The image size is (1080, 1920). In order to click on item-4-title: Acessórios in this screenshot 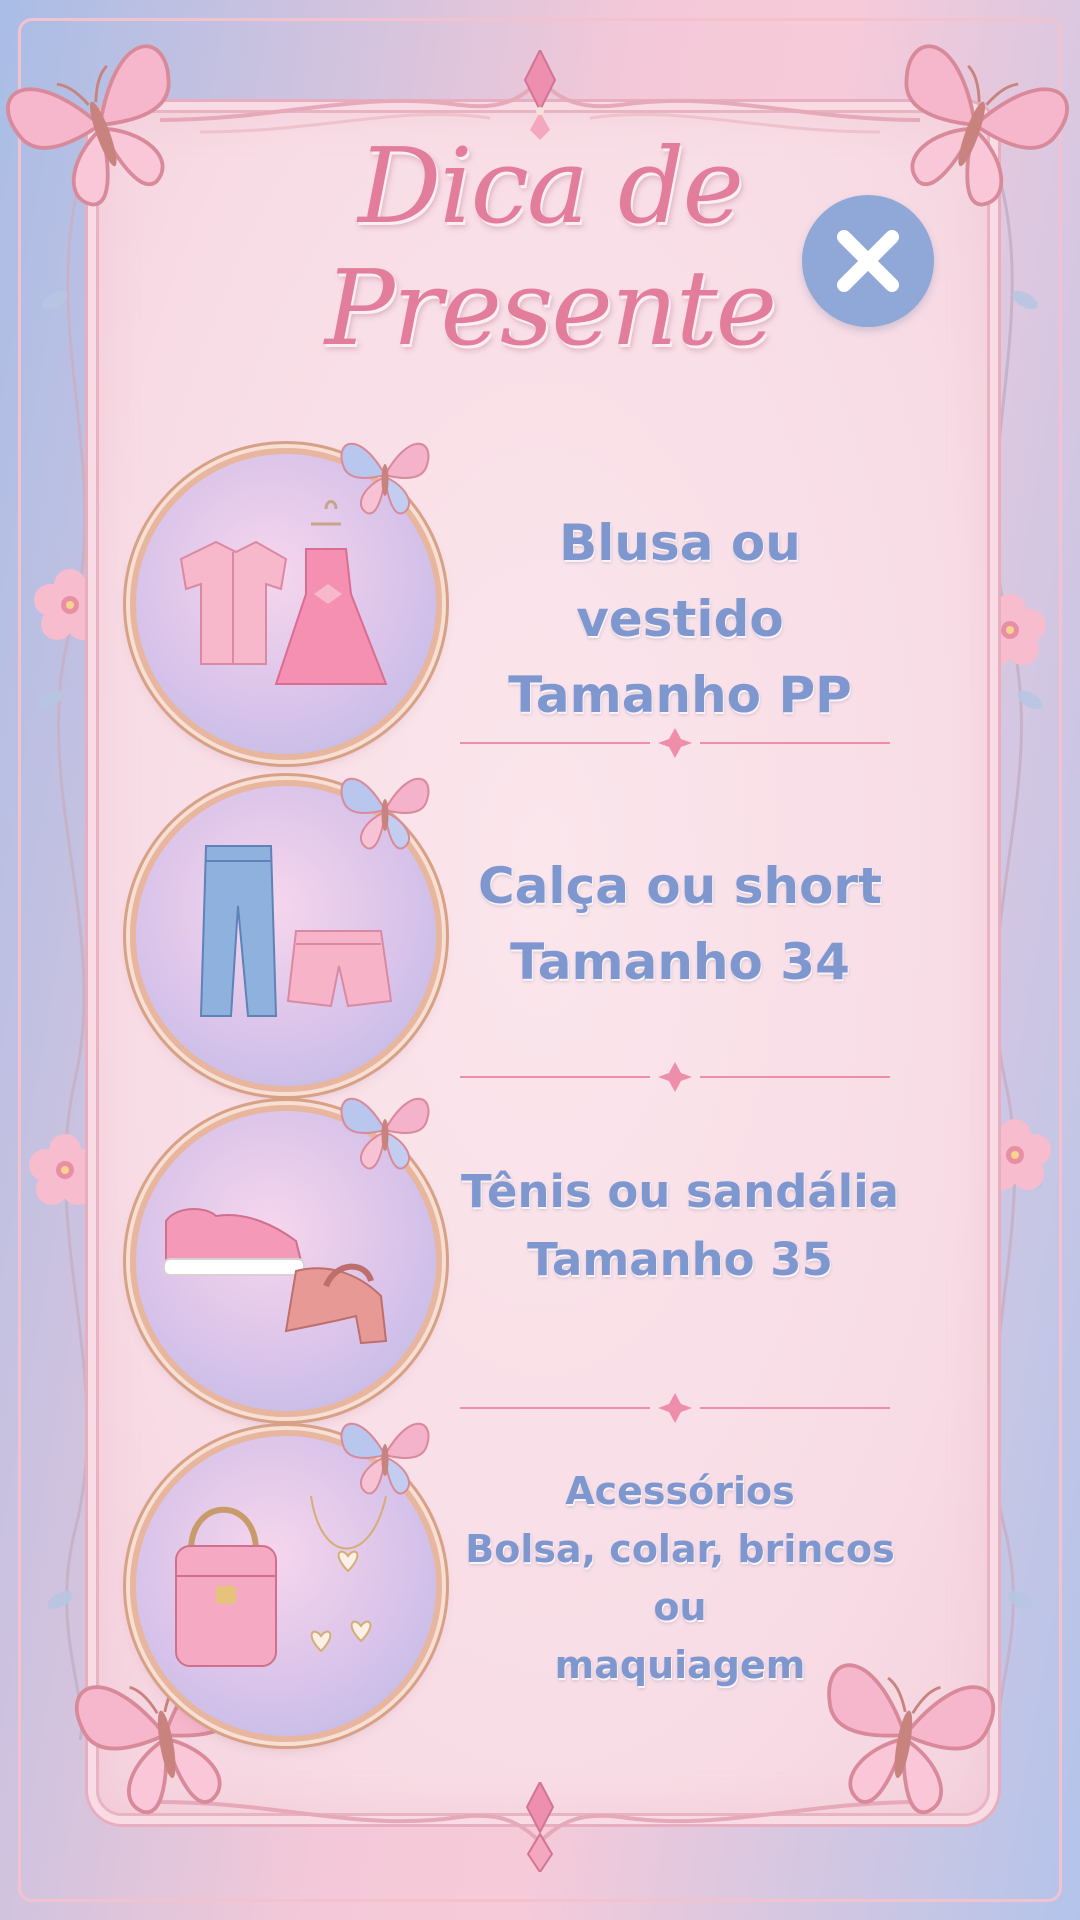, I will do `click(680, 1491)`.